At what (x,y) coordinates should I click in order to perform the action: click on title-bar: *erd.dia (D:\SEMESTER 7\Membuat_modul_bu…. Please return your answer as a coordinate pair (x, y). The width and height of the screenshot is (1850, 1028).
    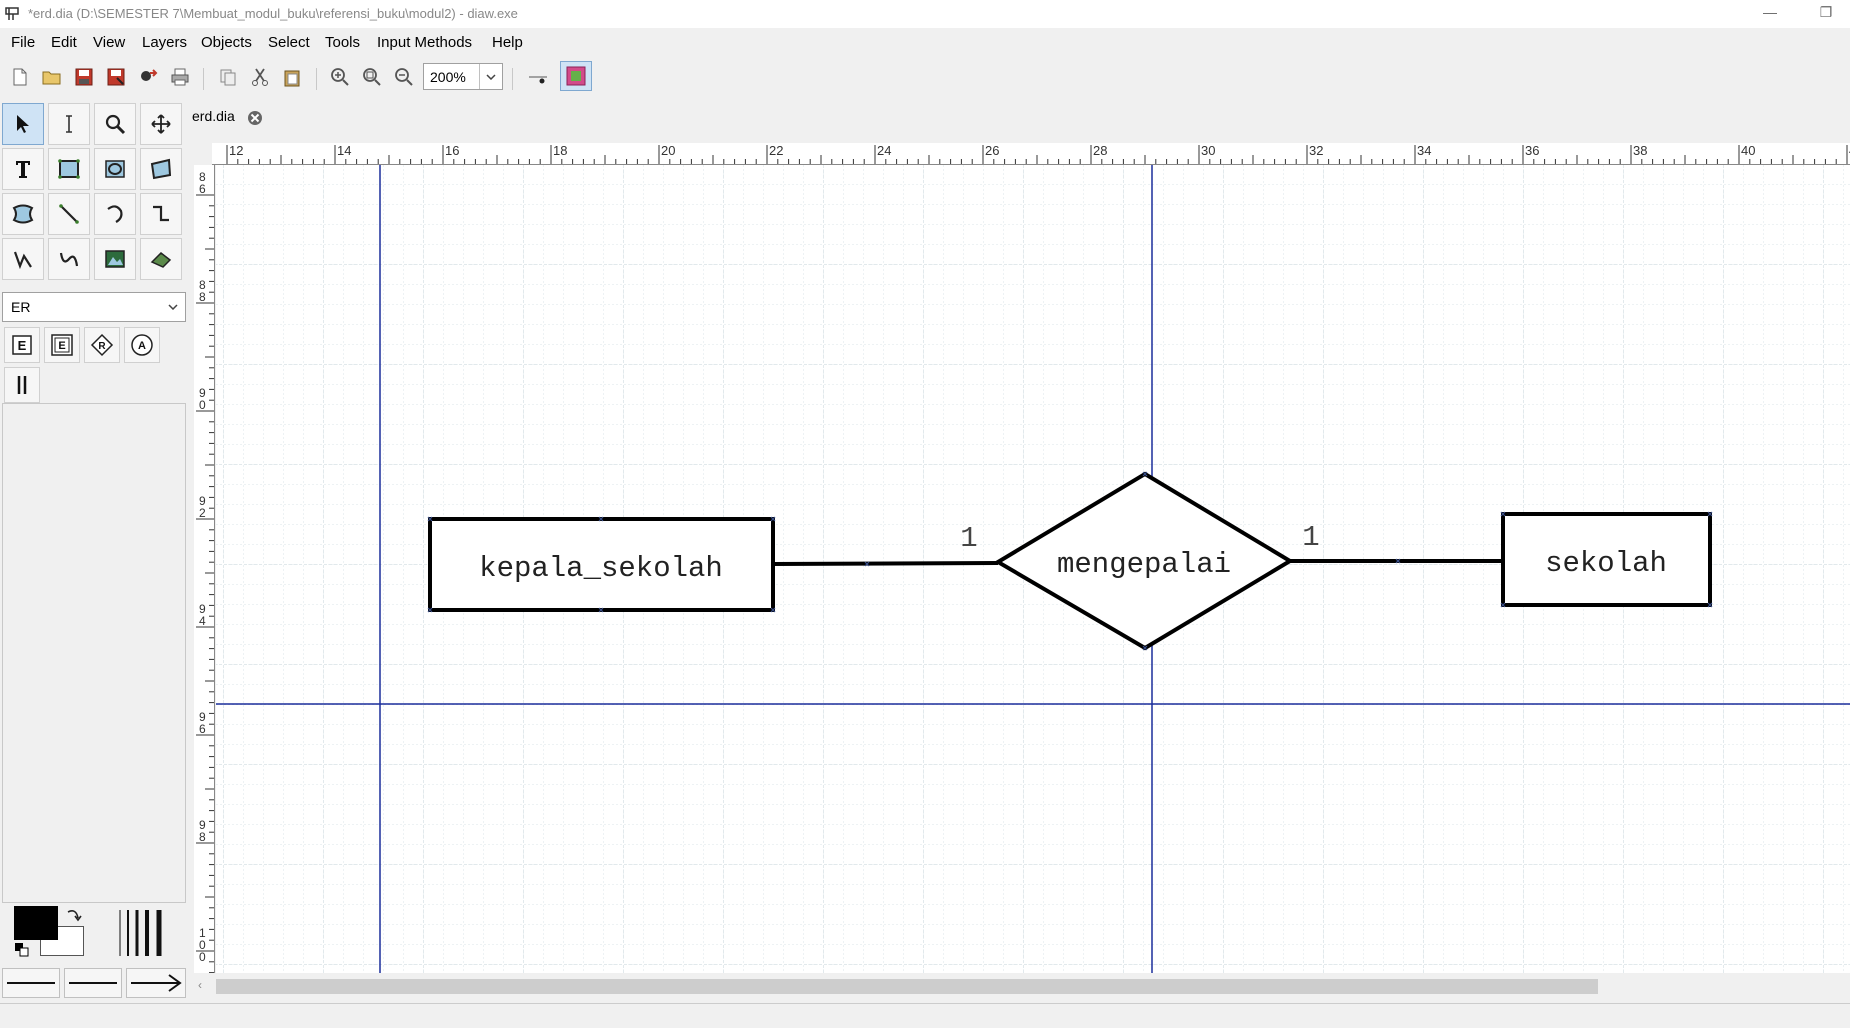
    Looking at the image, I should click on (925, 14).